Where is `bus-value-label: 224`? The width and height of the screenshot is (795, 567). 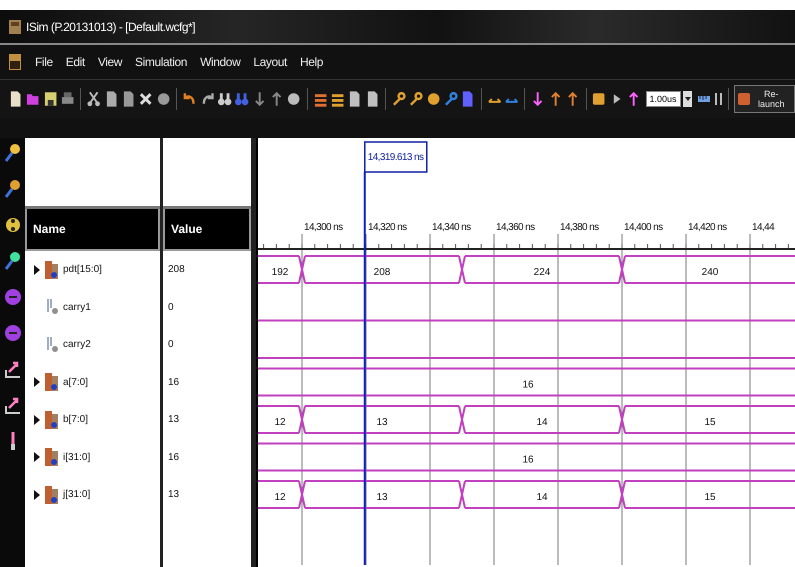
bus-value-label: 224 is located at coordinates (542, 272).